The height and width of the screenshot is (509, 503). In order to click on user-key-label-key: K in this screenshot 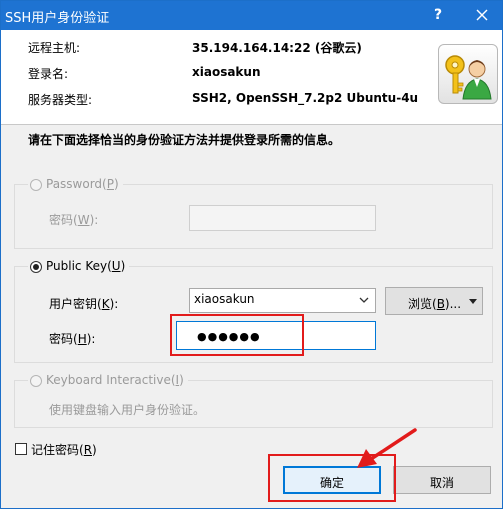, I will do `click(105, 304)`.